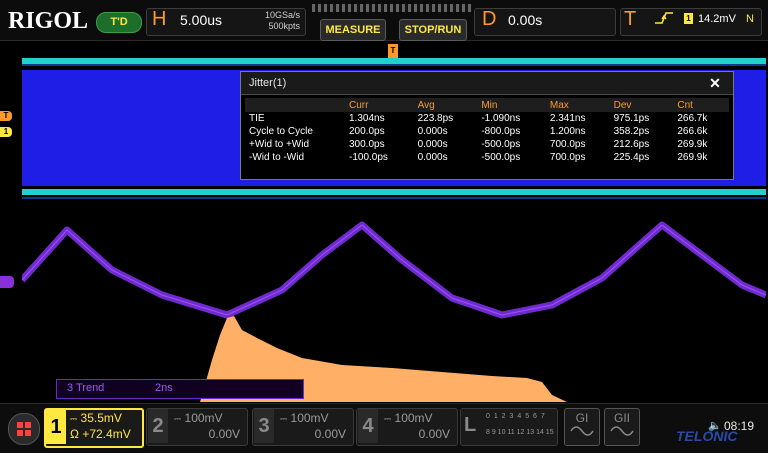 The width and height of the screenshot is (768, 453). I want to click on trigger-position-indicator, so click(392, 8).